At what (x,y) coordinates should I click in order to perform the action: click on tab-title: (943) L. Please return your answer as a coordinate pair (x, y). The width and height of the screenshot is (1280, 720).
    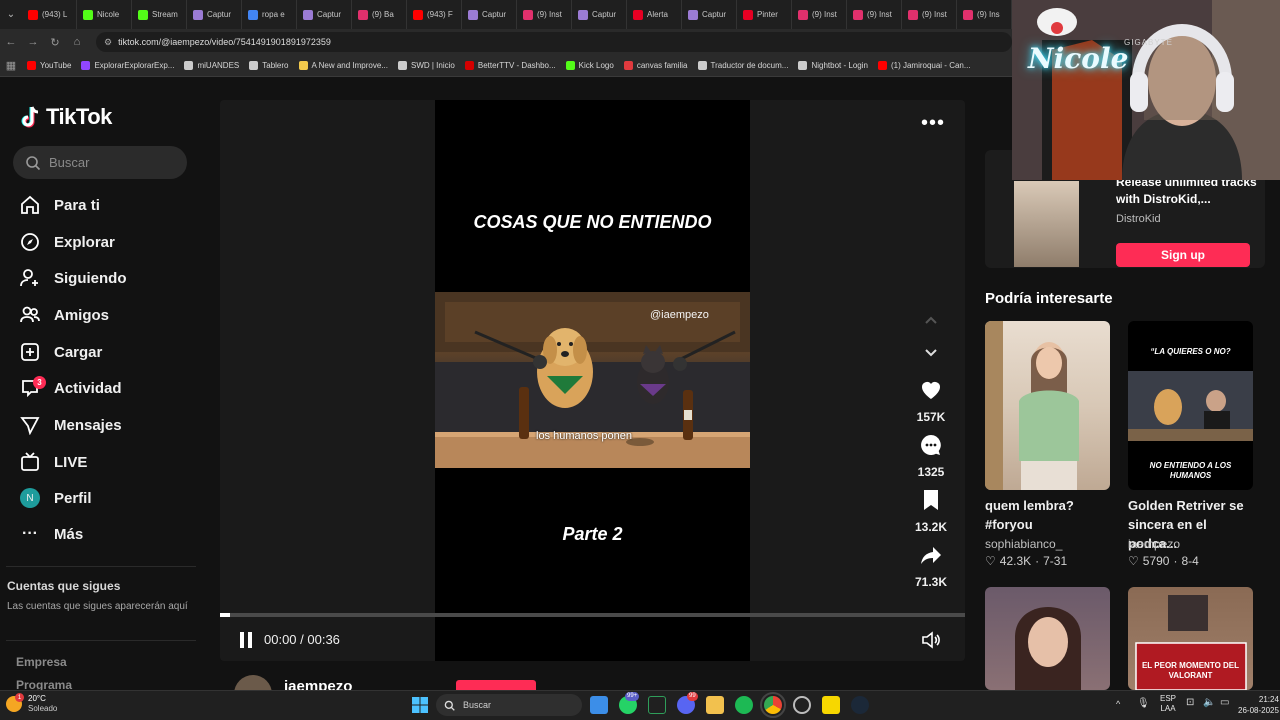
    Looking at the image, I should click on (55, 14).